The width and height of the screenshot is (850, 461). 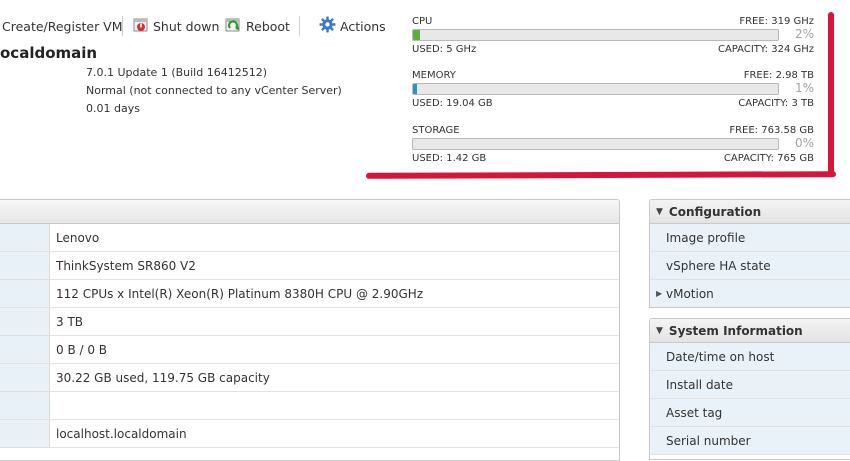 I want to click on shutdown-button: Shut down, so click(x=176, y=26).